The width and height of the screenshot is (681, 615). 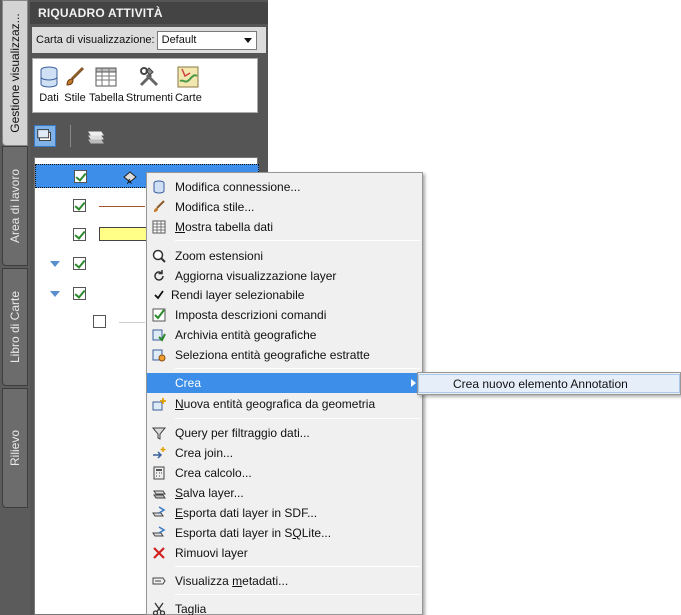 I want to click on scissors-icon, so click(x=159, y=608).